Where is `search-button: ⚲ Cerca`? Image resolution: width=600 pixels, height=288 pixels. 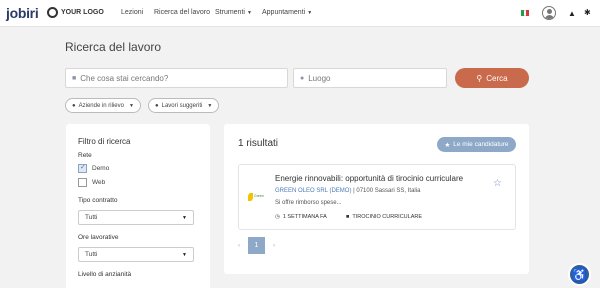
search-button: ⚲ Cerca is located at coordinates (492, 78).